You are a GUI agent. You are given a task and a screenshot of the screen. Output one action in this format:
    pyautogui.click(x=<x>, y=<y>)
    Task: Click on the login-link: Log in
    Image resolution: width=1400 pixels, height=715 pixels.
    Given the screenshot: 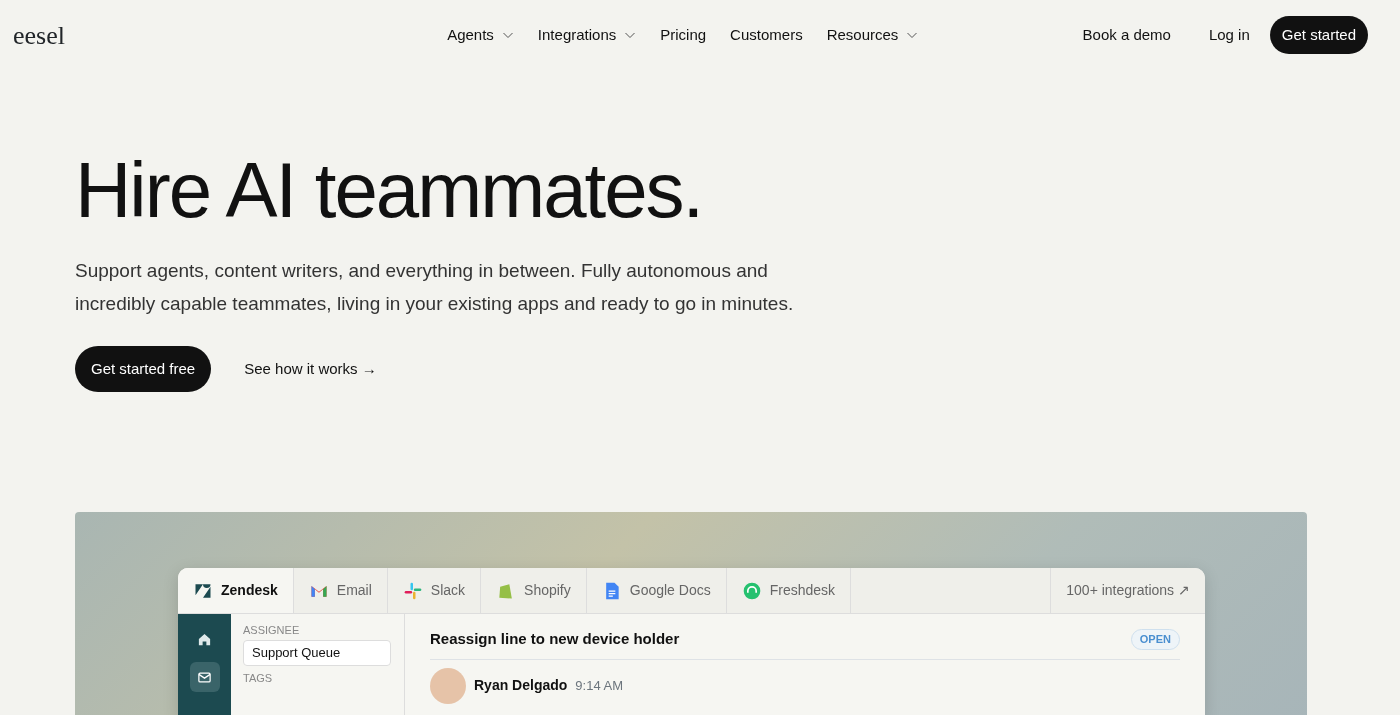 What is the action you would take?
    pyautogui.click(x=1229, y=35)
    